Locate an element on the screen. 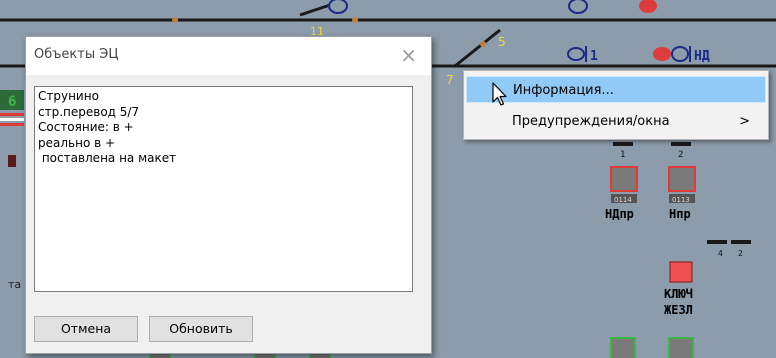 The height and width of the screenshot is (358, 776). track-number-2: 2 is located at coordinates (680, 155).